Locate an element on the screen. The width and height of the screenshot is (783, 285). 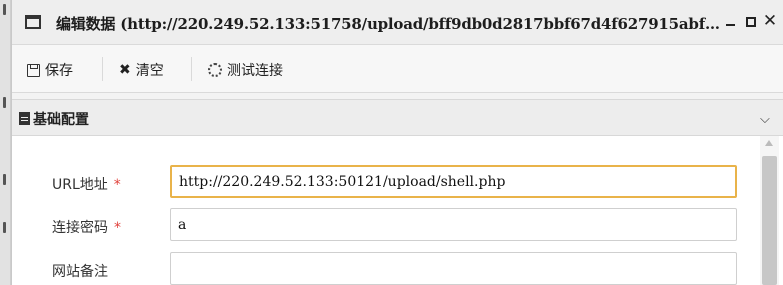
note-label-text: 网站备注 is located at coordinates (80, 272).